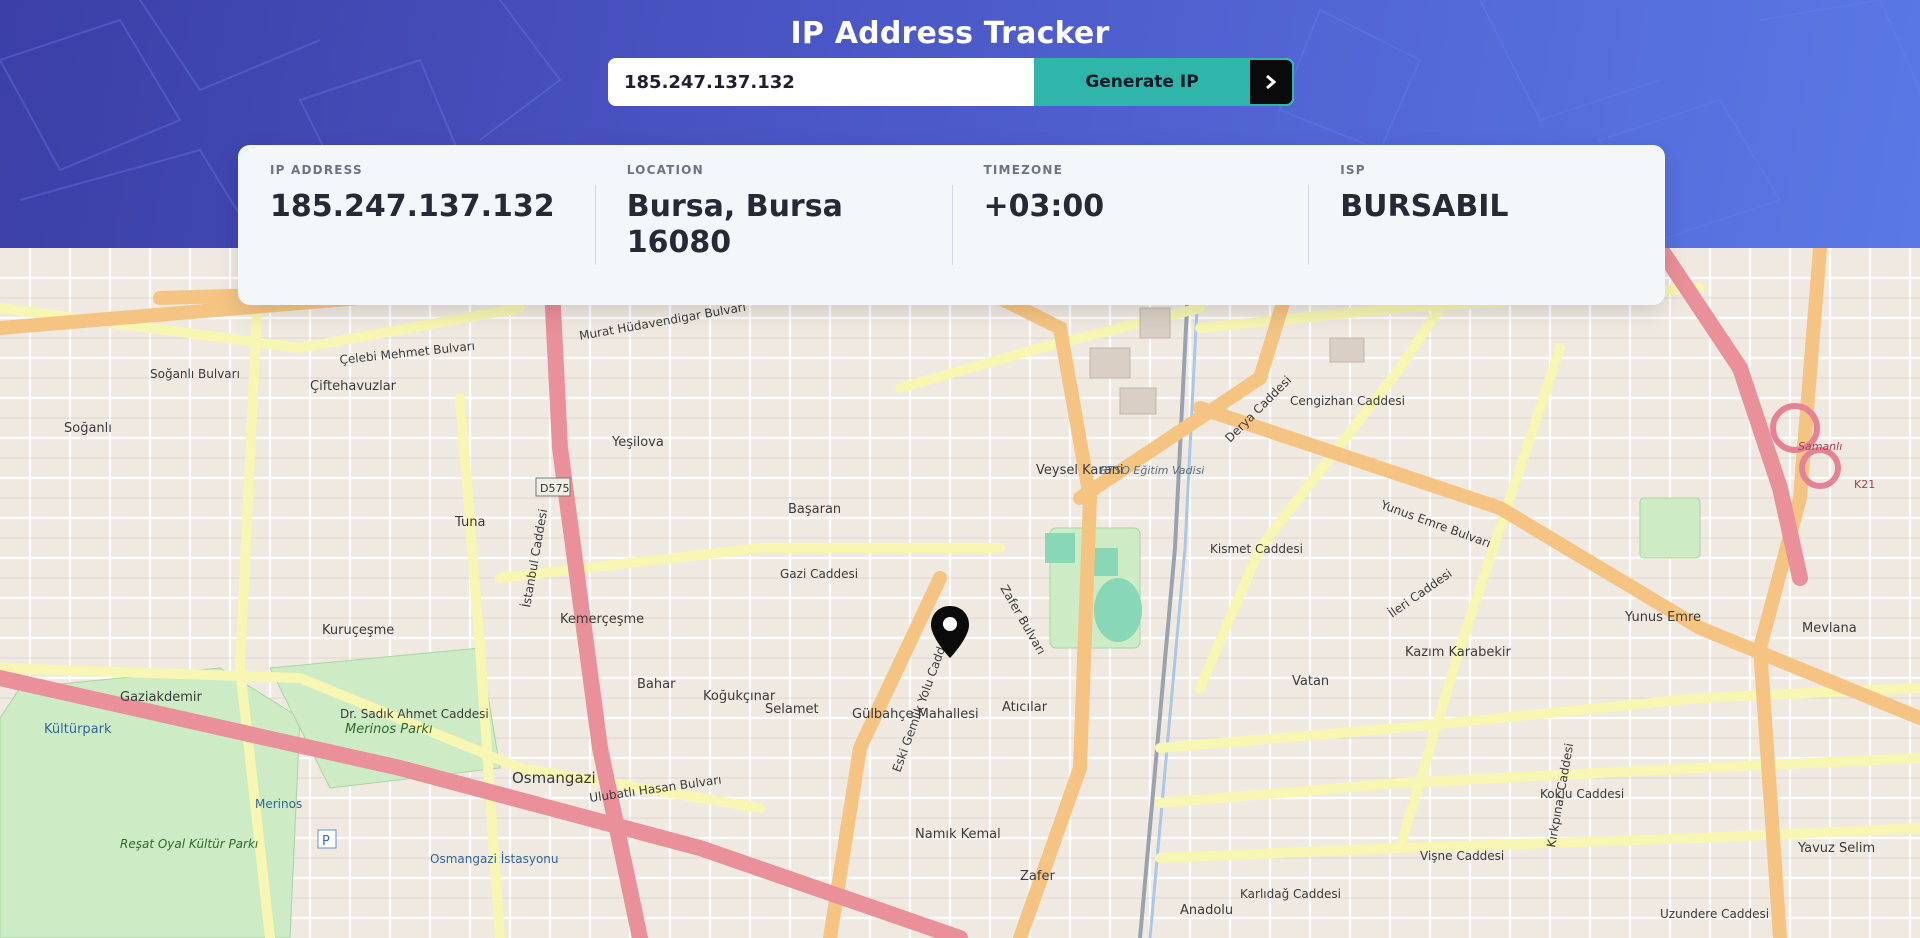 This screenshot has width=1920, height=938. I want to click on map-label-aticilar: Atıcılar, so click(1025, 707).